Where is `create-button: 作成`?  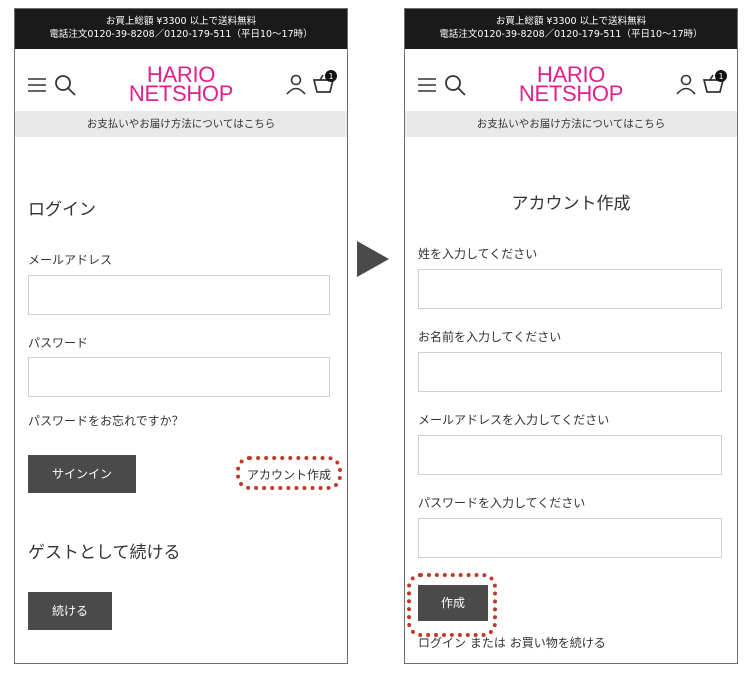
create-button: 作成 is located at coordinates (453, 603).